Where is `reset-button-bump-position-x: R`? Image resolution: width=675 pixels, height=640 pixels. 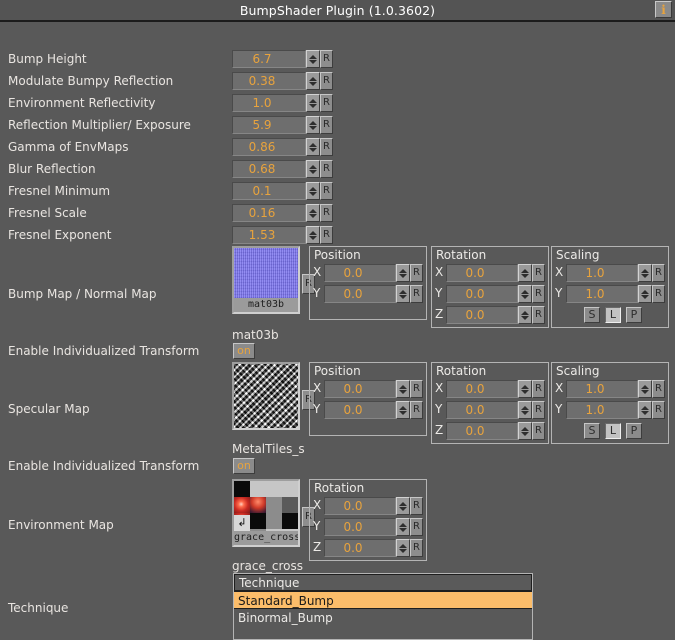 reset-button-bump-position-x: R is located at coordinates (416, 273).